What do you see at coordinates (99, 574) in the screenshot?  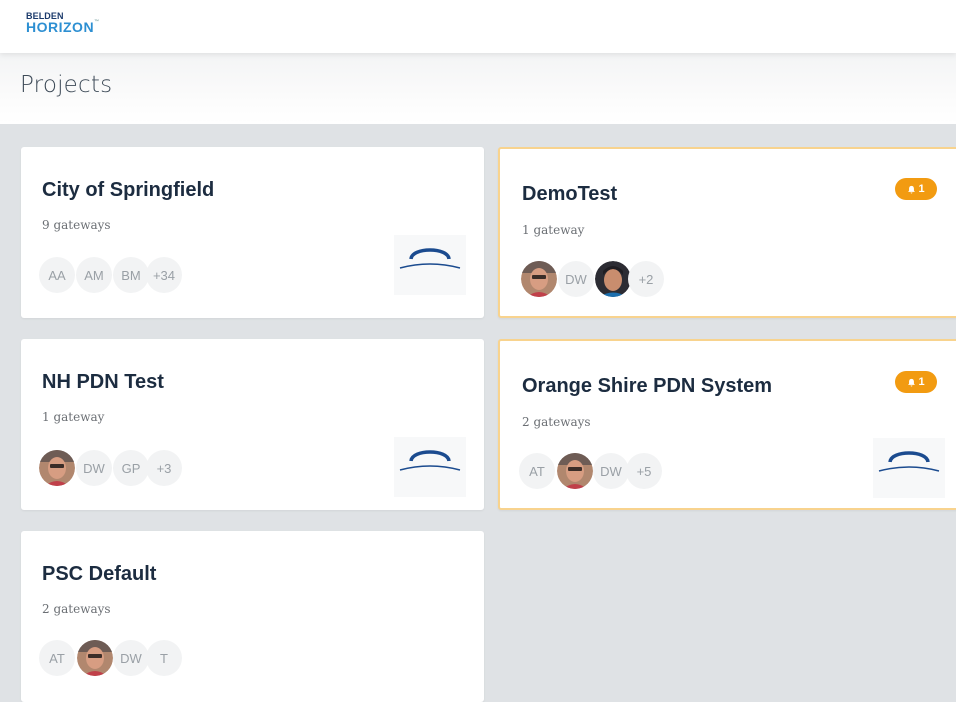 I see `project-name: PSC Default` at bounding box center [99, 574].